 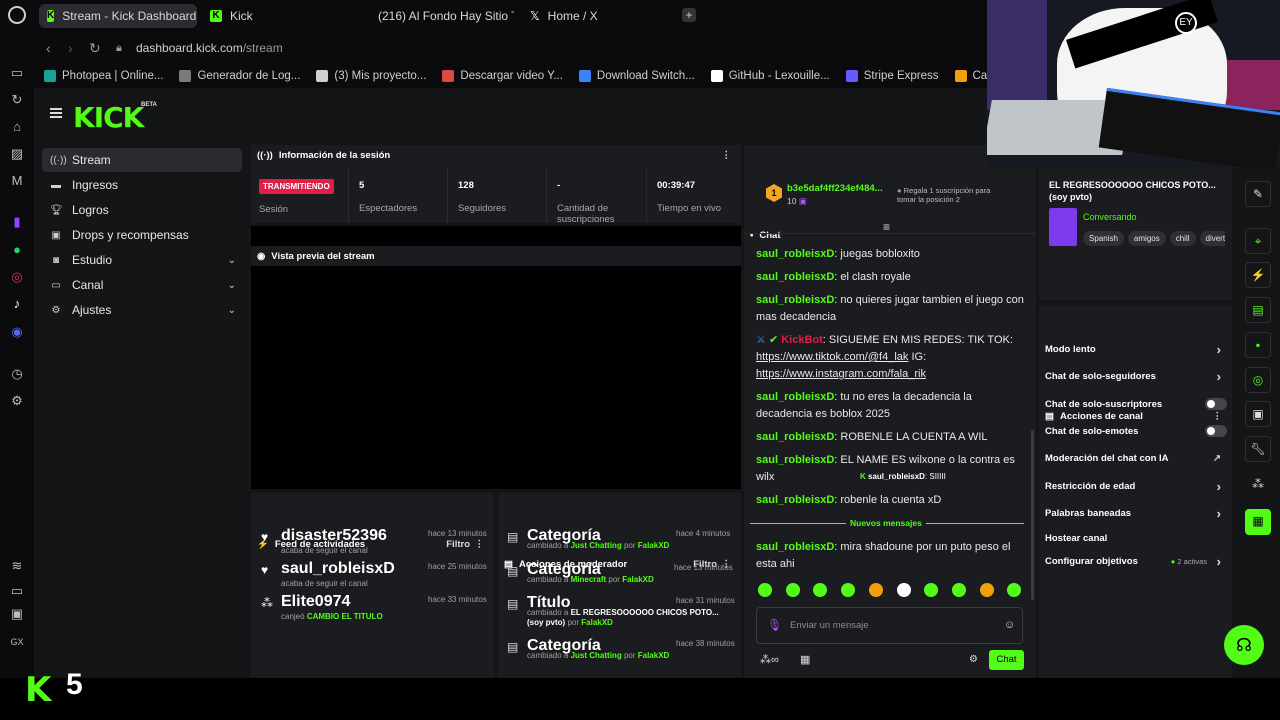 What do you see at coordinates (596, 655) in the screenshot?
I see `mod-target: Just Chatting` at bounding box center [596, 655].